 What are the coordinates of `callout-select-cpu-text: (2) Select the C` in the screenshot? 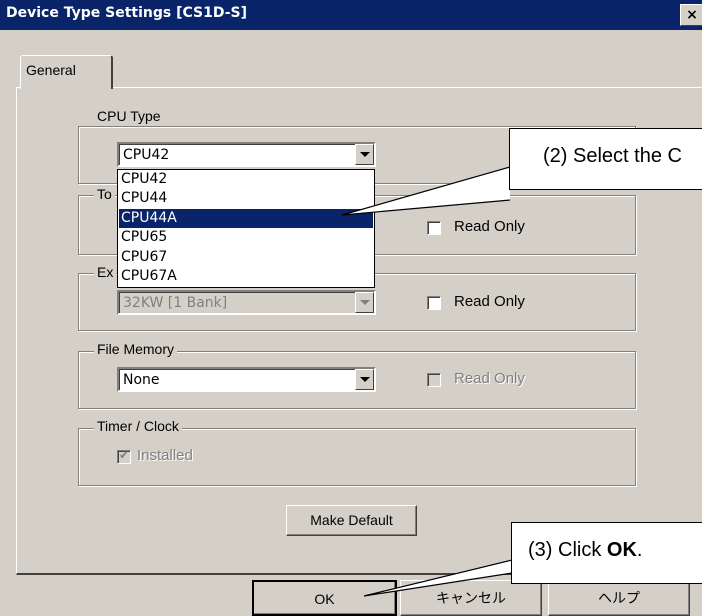 It's located at (612, 156).